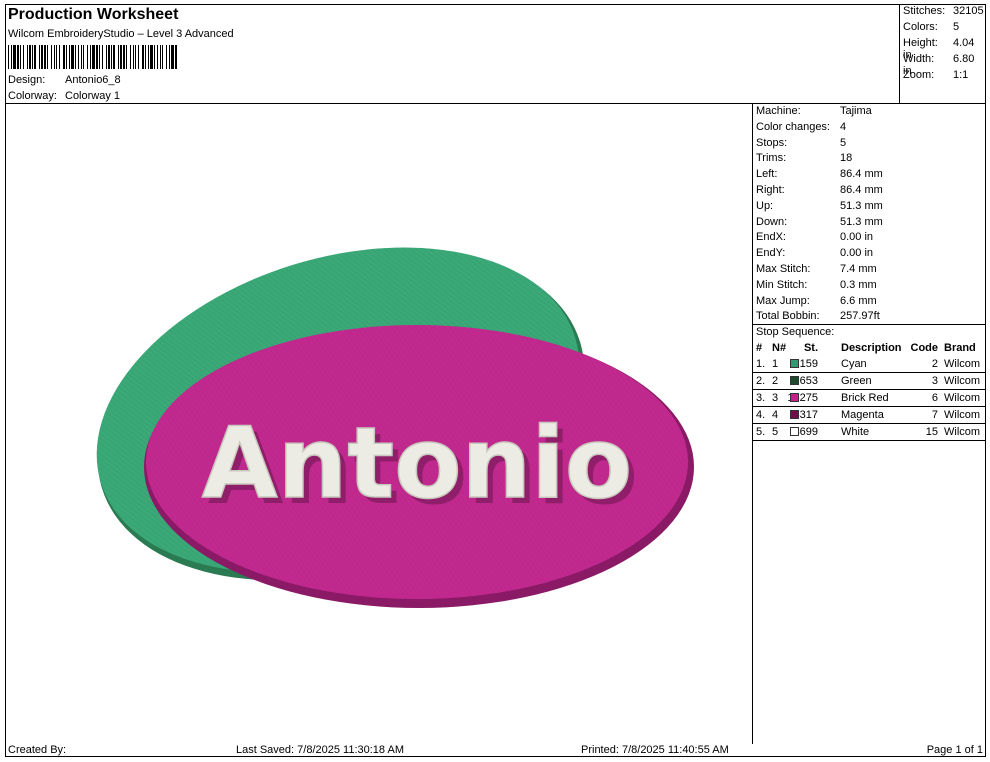  I want to click on row-stitches: 653, so click(808, 381).